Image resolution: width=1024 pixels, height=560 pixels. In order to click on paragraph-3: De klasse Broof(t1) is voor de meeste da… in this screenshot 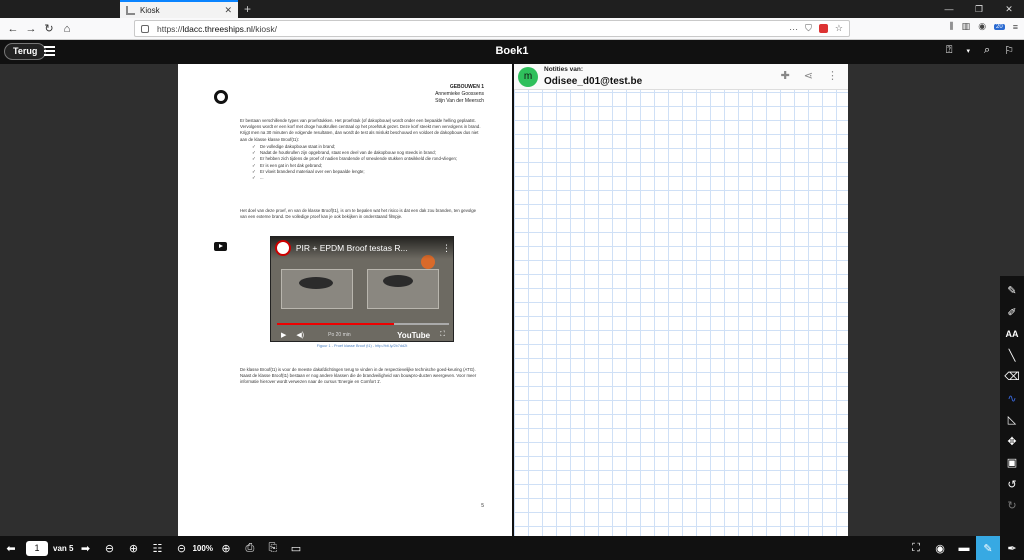, I will do `click(358, 376)`.